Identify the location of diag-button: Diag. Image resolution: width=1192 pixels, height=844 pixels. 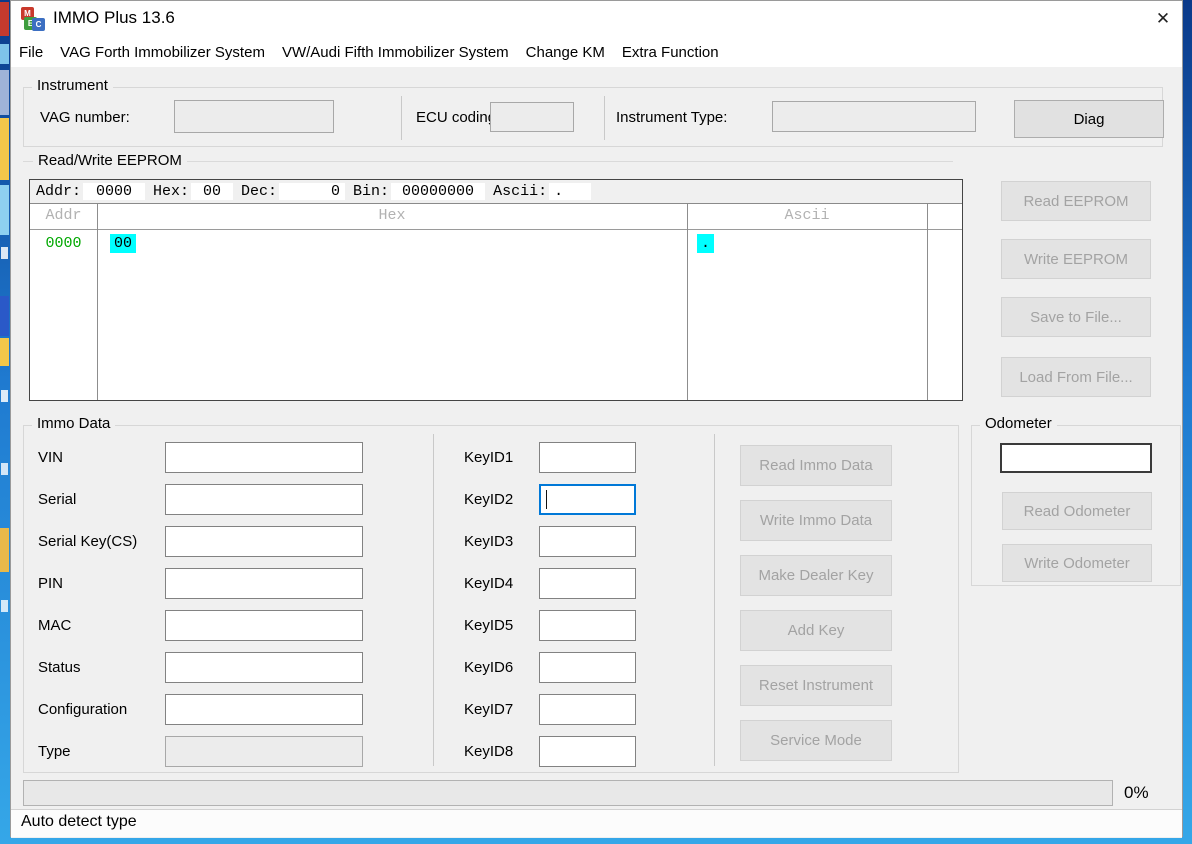
(1089, 119).